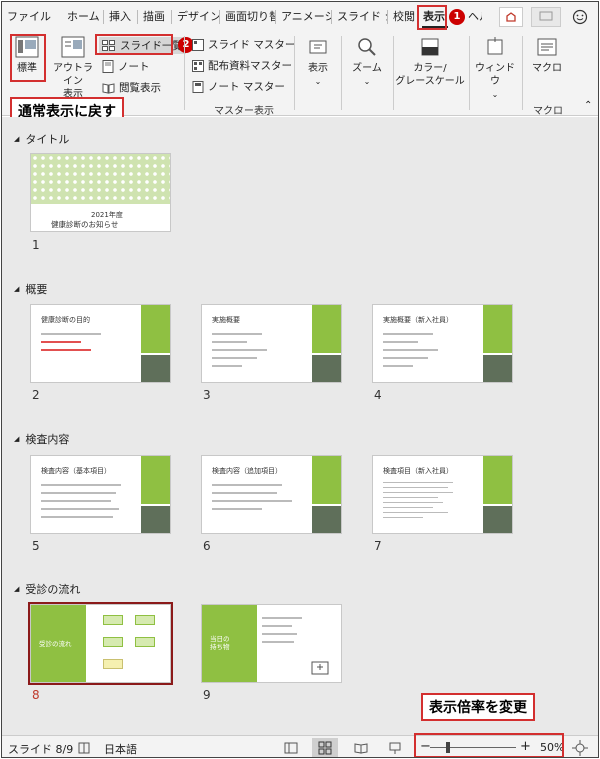  I want to click on slide-counter: スライド 8/9, so click(41, 749).